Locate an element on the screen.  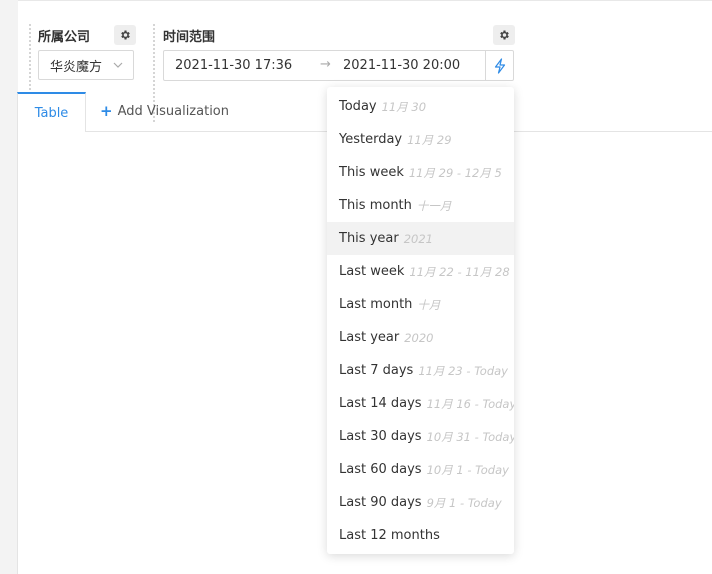
time-range-settings-button is located at coordinates (504, 35).